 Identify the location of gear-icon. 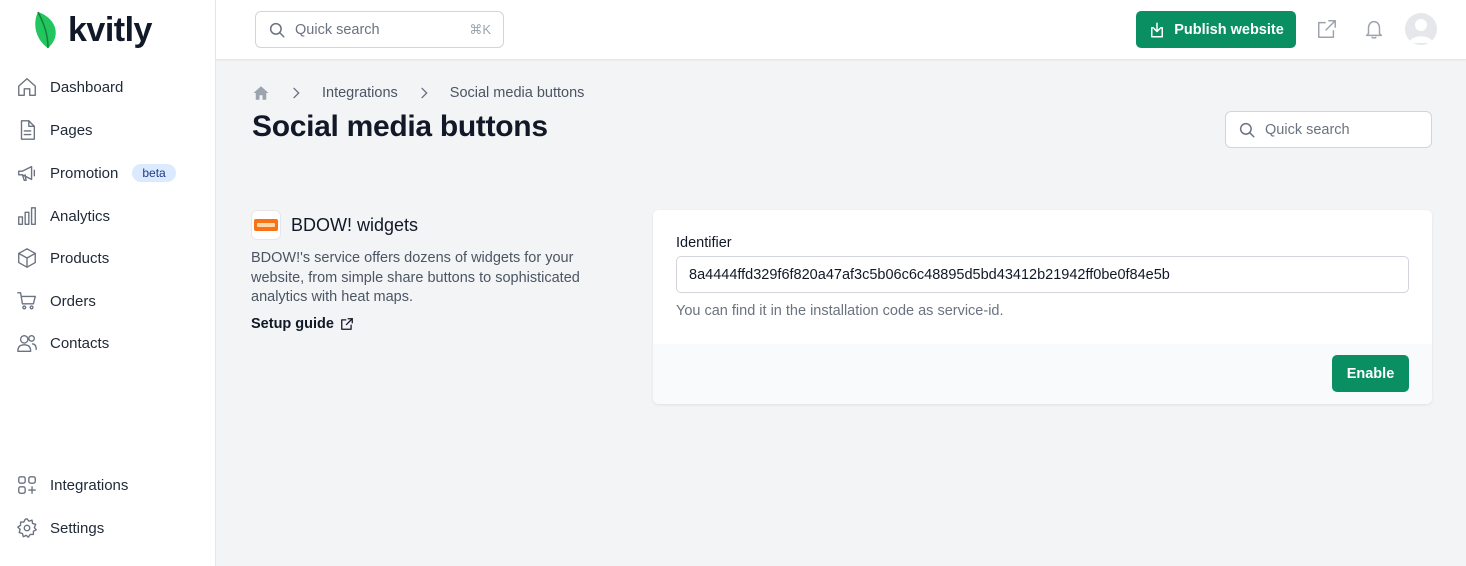
(27, 528).